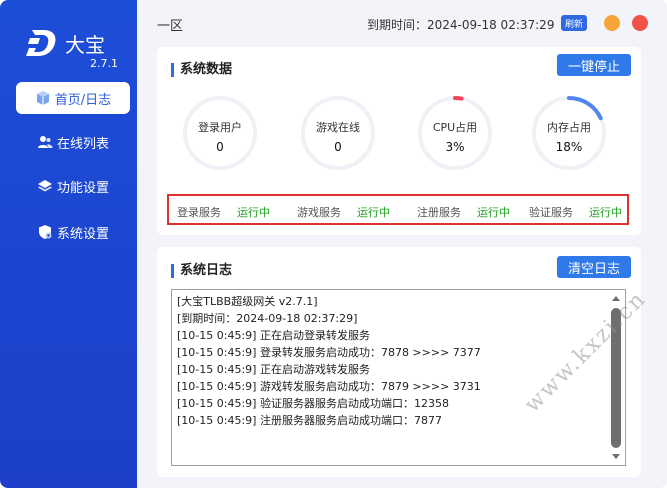  What do you see at coordinates (319, 212) in the screenshot?
I see `service-name-game: 游戏服务` at bounding box center [319, 212].